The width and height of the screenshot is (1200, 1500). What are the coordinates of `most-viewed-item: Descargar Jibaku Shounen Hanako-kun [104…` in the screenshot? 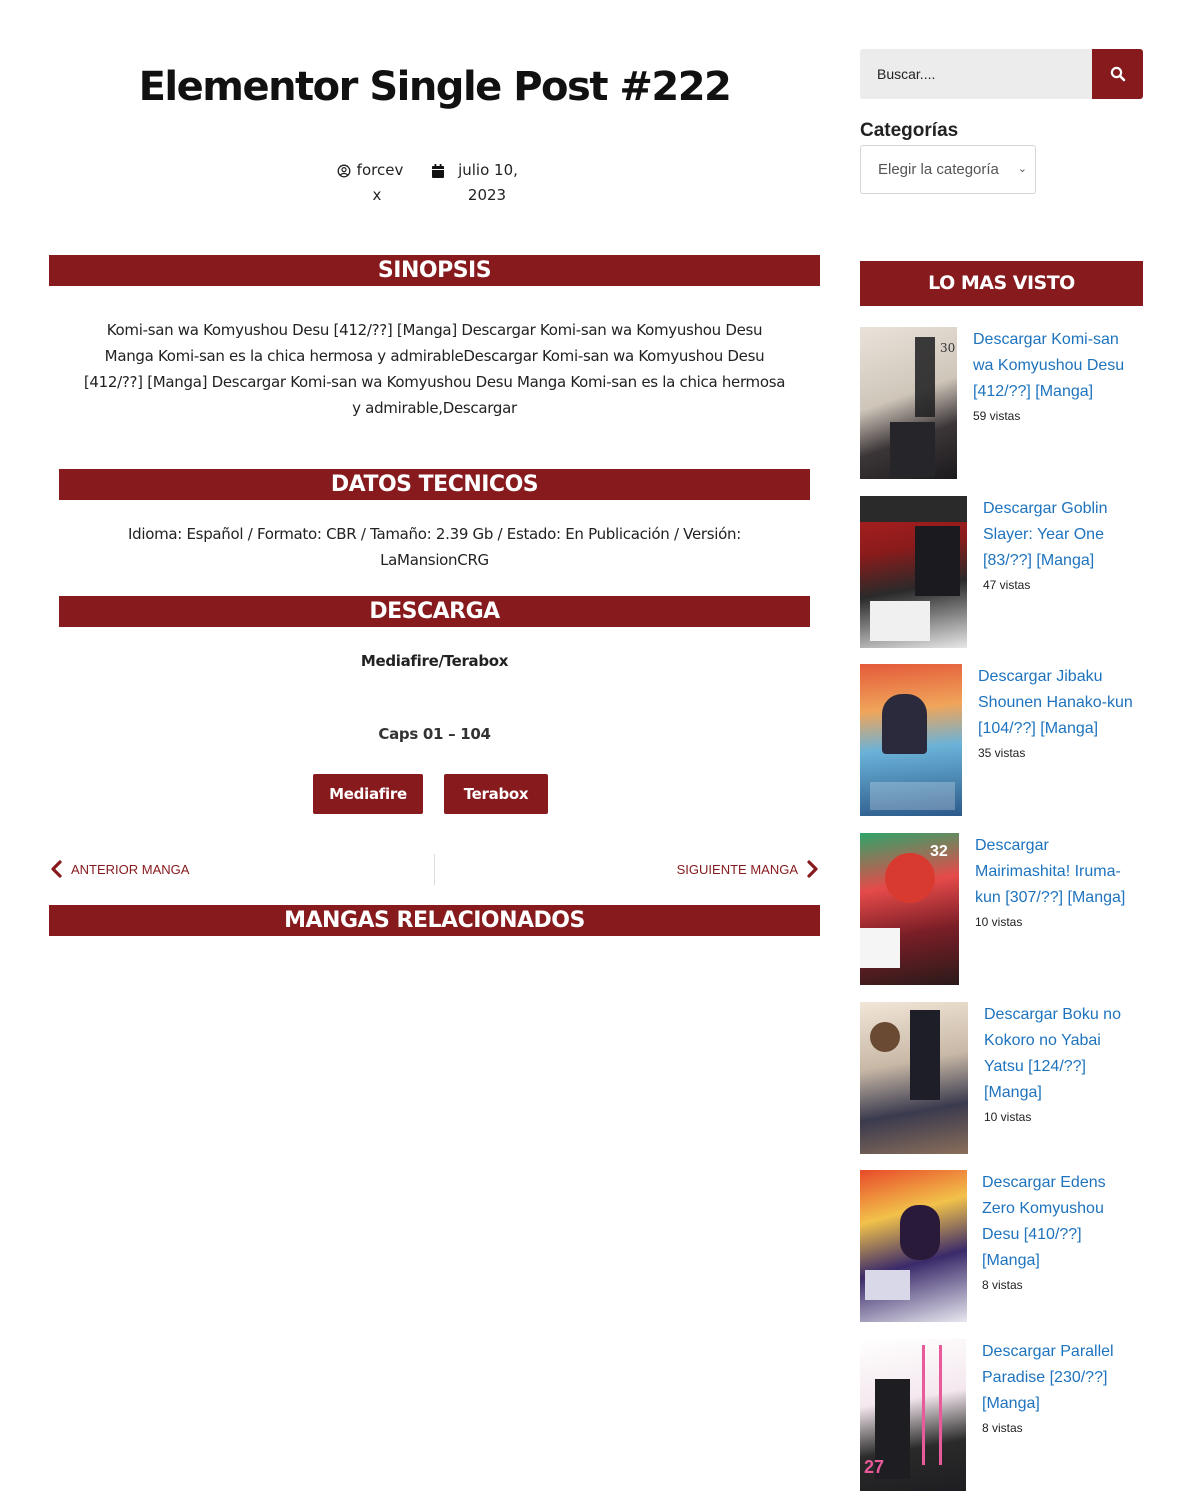 It's located at (1060, 712).